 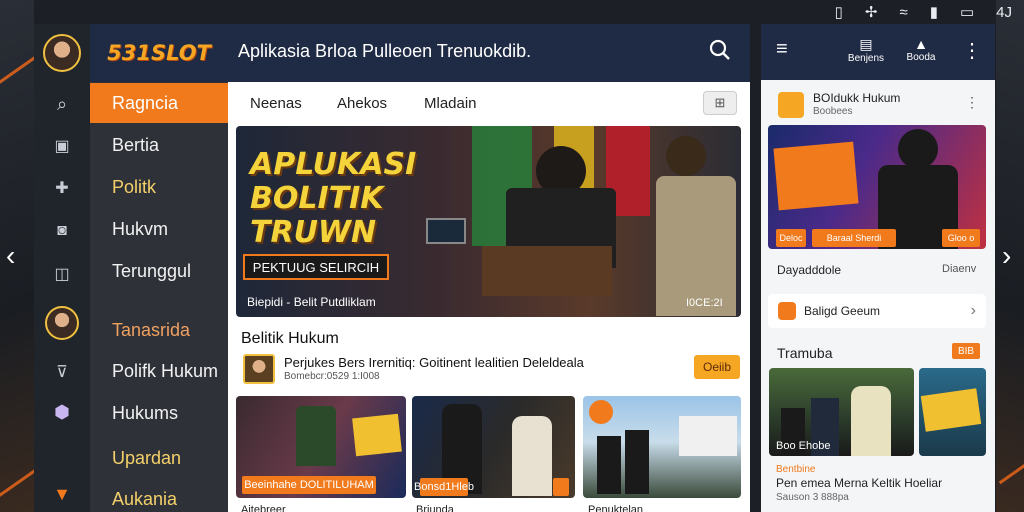 What do you see at coordinates (966, 351) in the screenshot?
I see `right-section-badge: BIB` at bounding box center [966, 351].